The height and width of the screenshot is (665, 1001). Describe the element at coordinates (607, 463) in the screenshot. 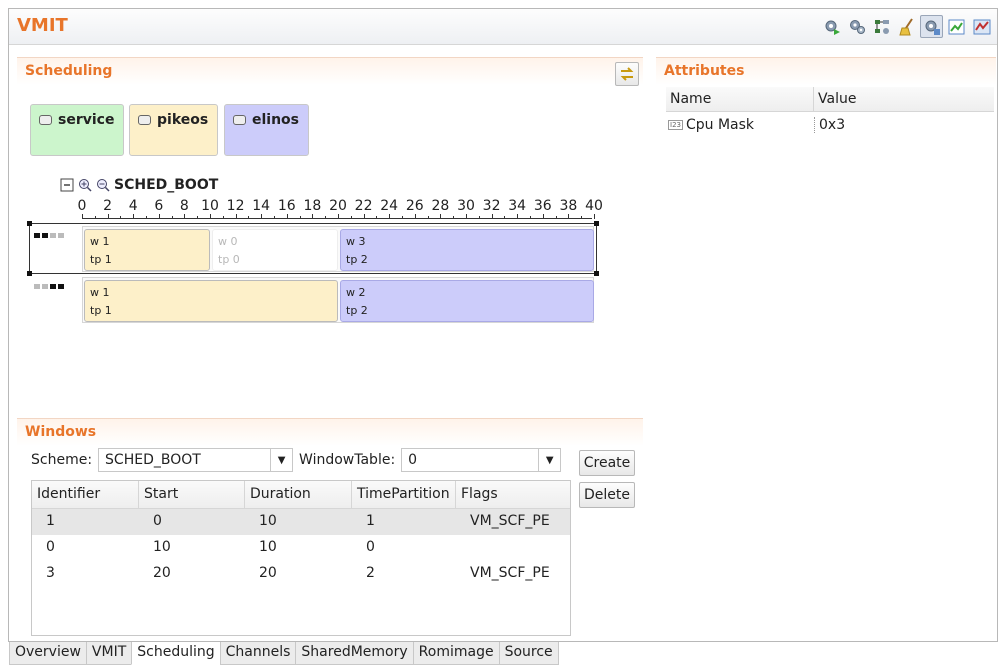

I see `create-button: Create` at that location.